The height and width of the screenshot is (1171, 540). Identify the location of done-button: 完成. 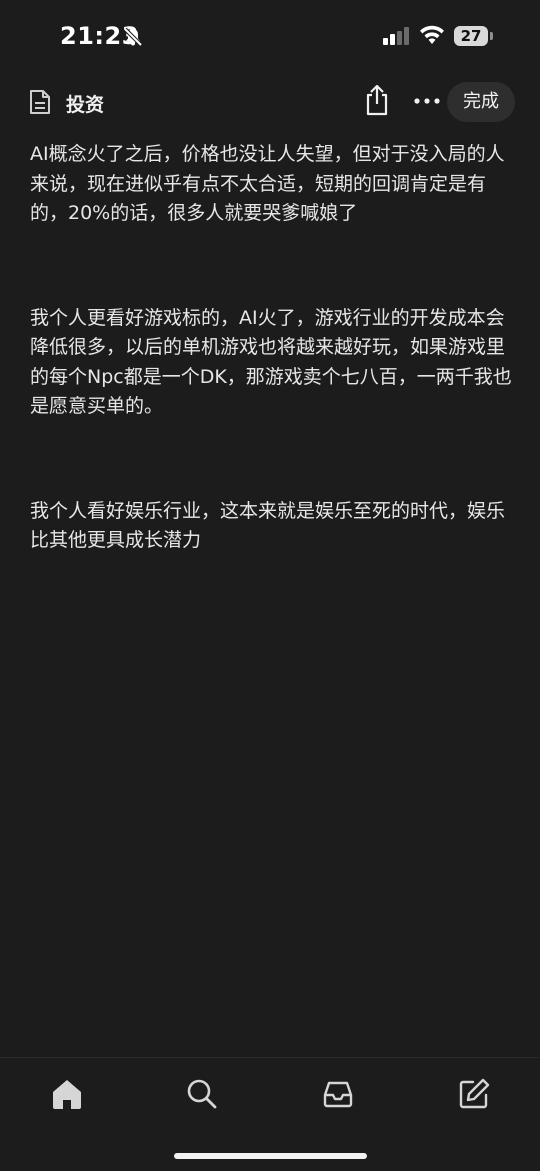
(481, 102).